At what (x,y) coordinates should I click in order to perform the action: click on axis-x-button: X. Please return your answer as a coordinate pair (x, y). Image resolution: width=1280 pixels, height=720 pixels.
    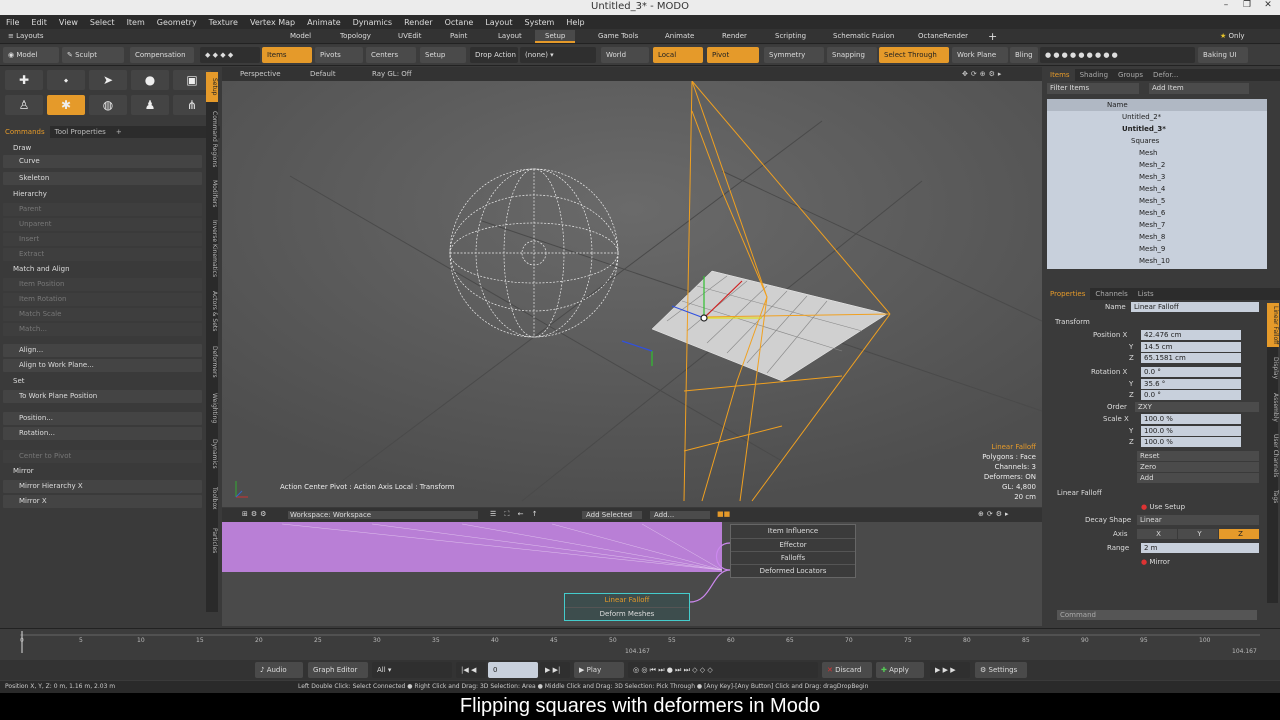
    Looking at the image, I should click on (1157, 534).